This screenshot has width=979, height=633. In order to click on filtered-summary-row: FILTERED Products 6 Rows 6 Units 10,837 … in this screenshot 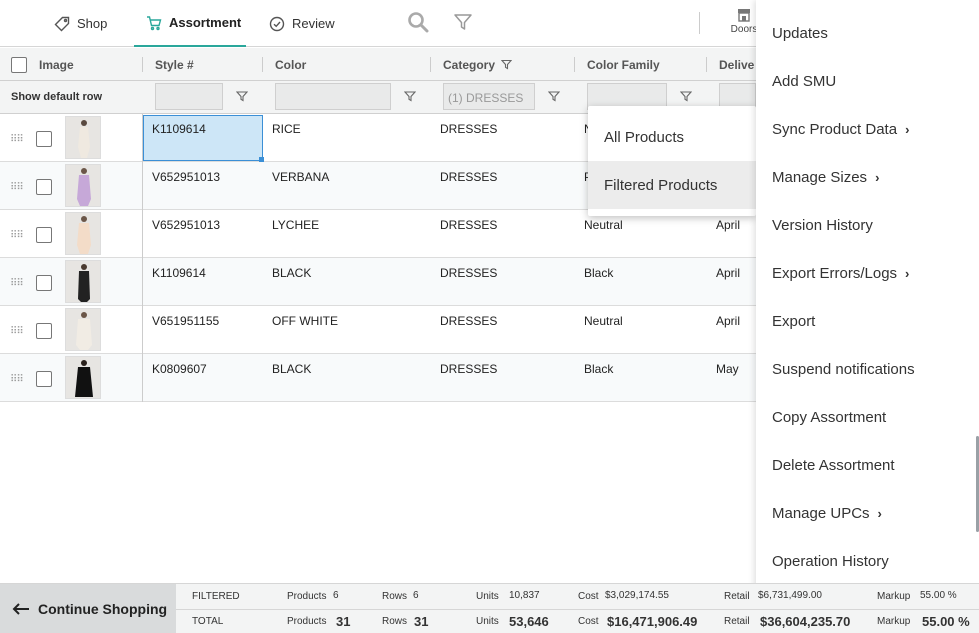, I will do `click(577, 596)`.